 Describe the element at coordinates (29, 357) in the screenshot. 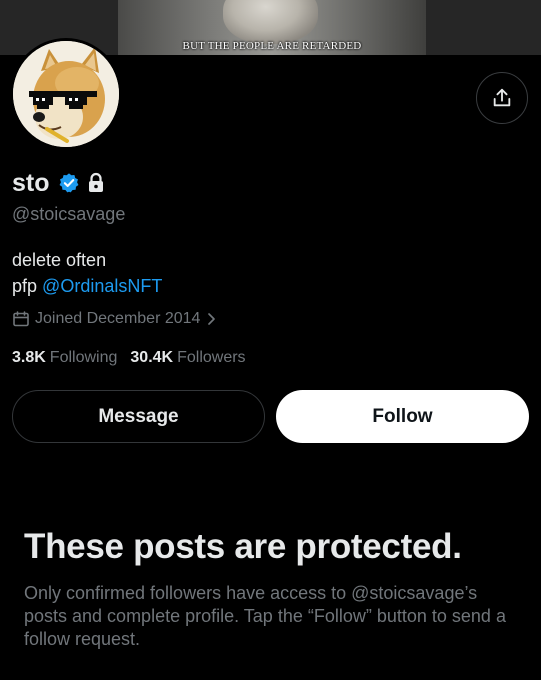

I see `following-count: 3.8K` at that location.